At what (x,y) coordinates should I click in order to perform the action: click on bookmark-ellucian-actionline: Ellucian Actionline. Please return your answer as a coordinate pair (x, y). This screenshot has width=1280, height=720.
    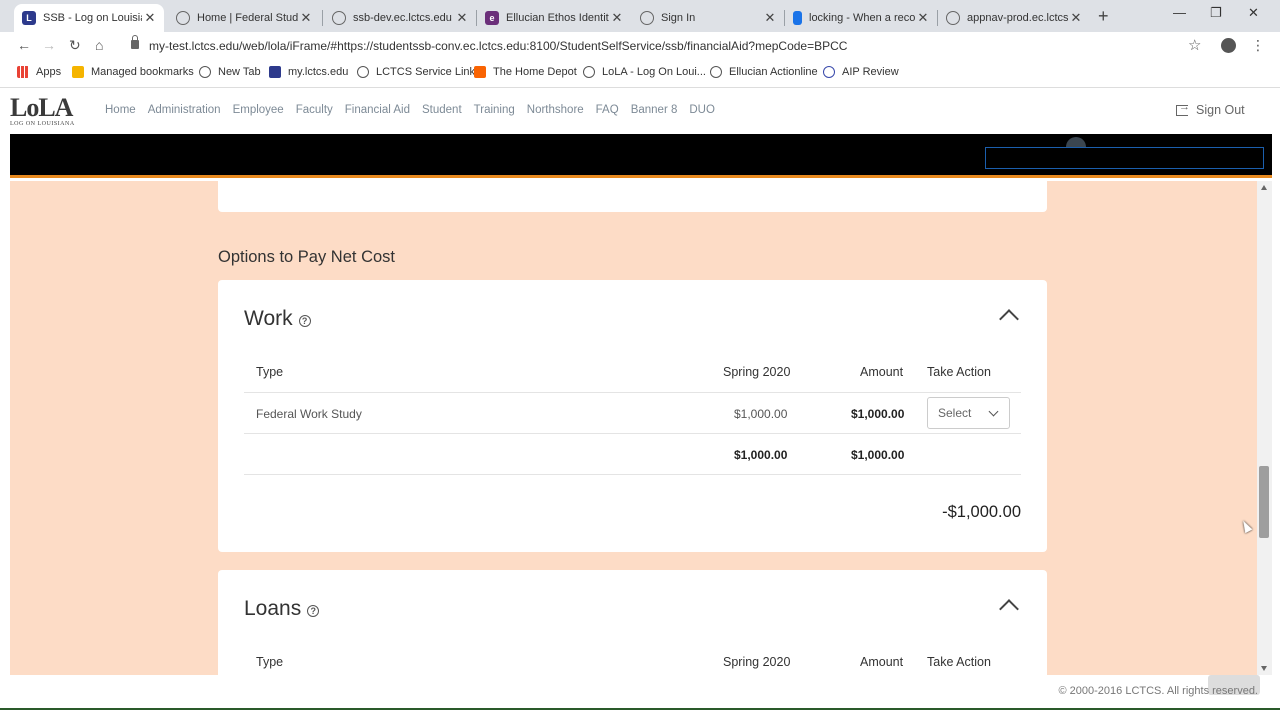
    Looking at the image, I should click on (764, 72).